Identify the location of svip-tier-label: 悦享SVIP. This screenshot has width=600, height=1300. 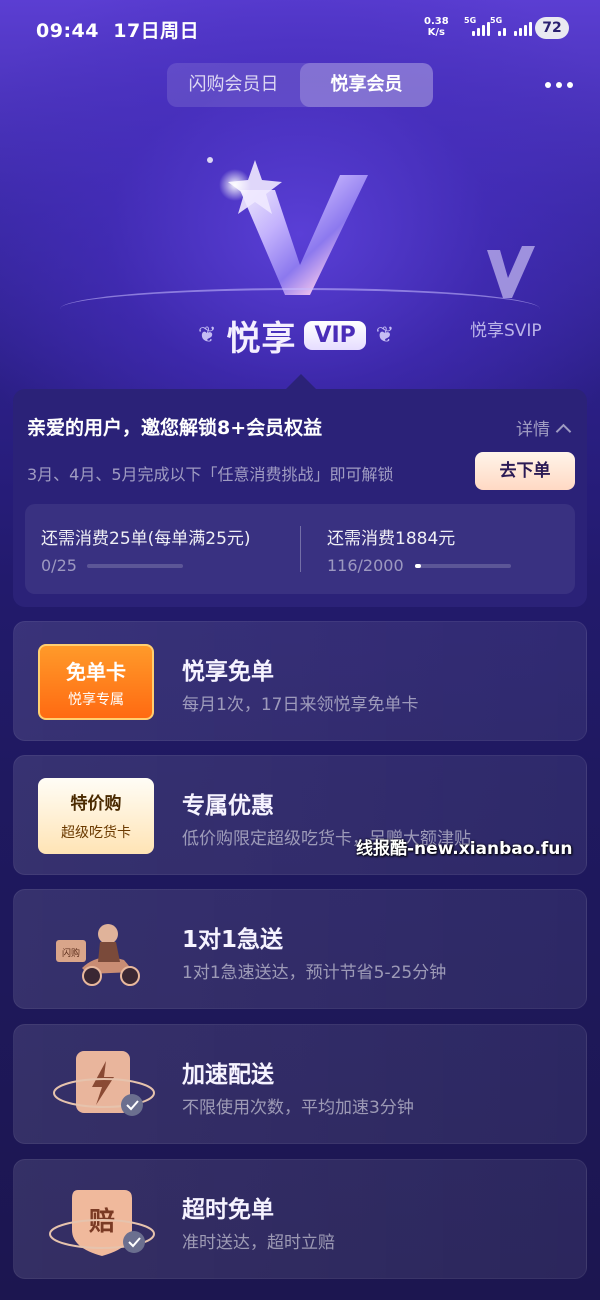
(506, 328).